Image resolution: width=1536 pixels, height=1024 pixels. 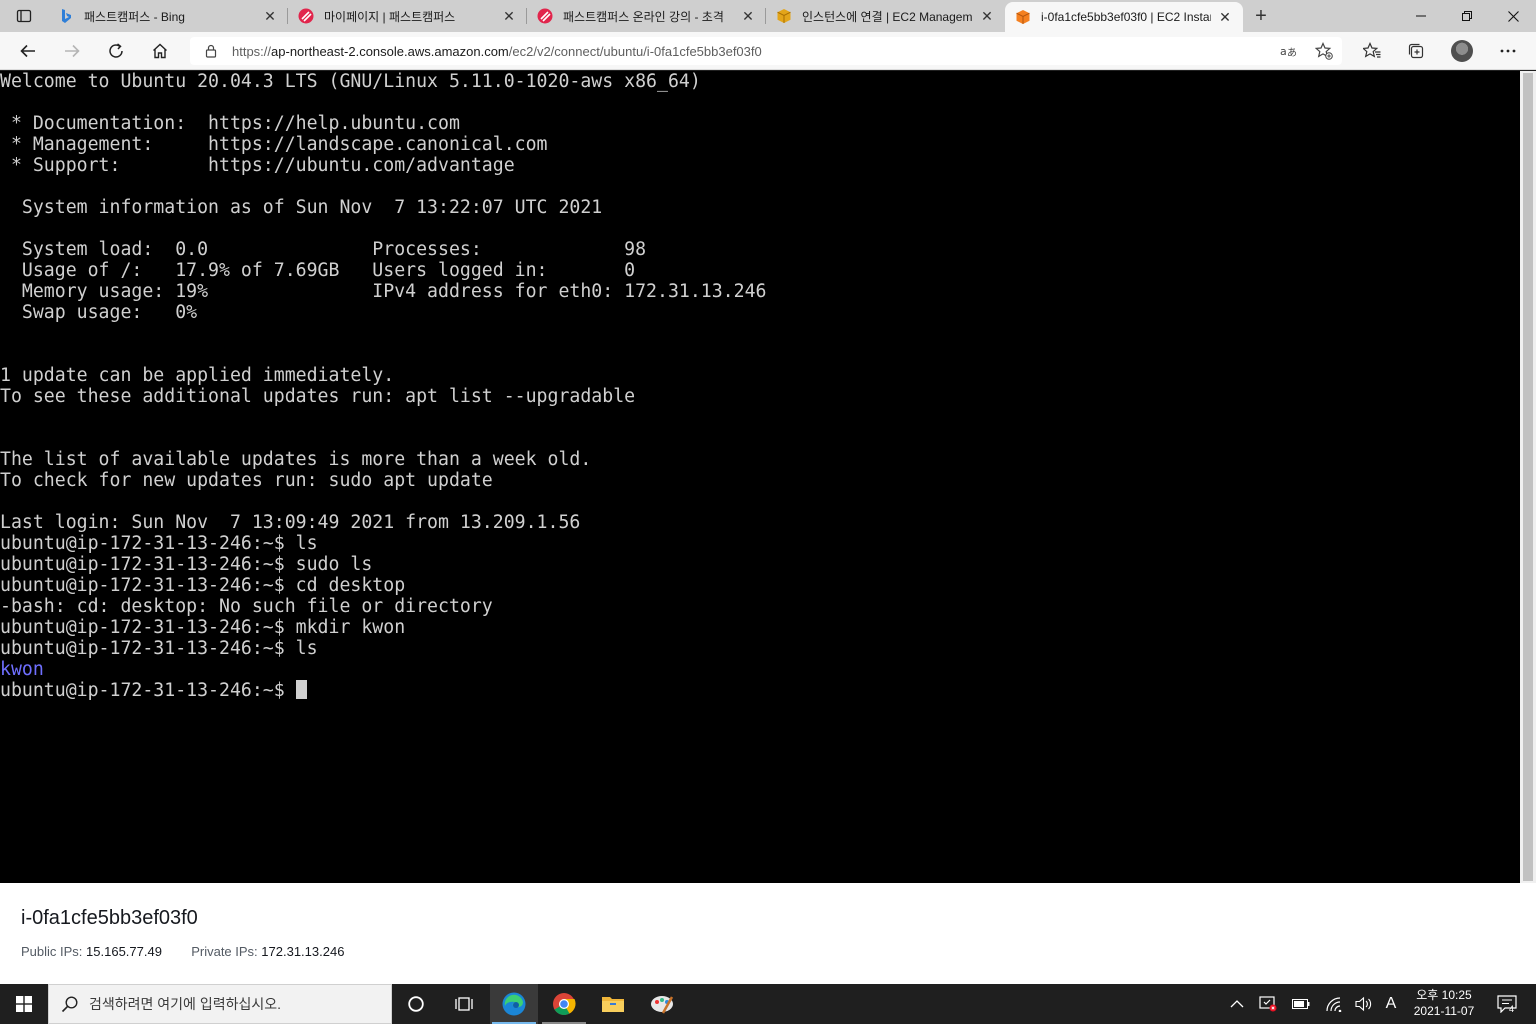 I want to click on search-placeholder: 검색하려면 여기에 입력하십시오., so click(x=185, y=1004).